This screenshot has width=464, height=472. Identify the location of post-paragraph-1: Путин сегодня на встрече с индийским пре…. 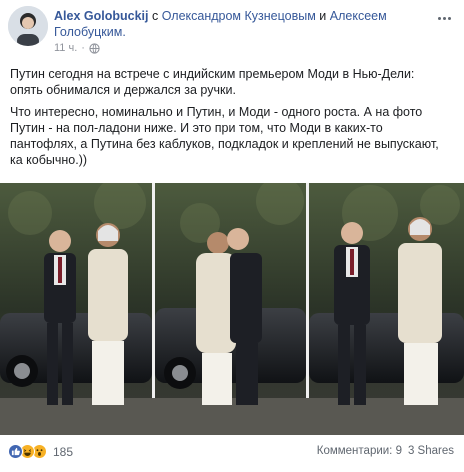
(212, 82).